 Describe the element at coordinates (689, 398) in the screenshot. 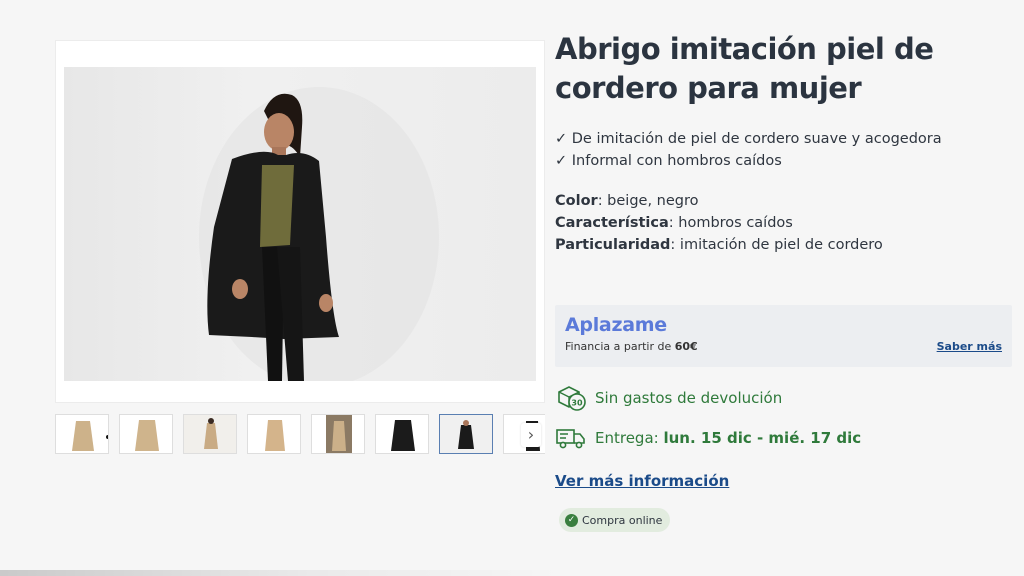

I see `returns-text: Sin gastos de devolución` at that location.